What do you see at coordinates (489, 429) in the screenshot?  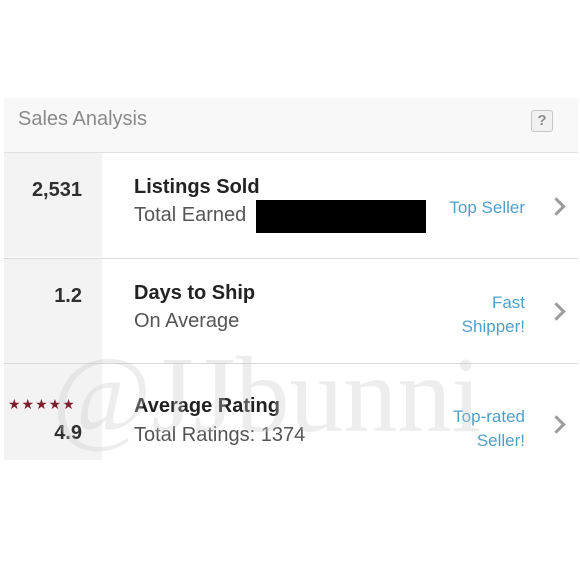 I see `top-rated-seller-badge: Top-rated Seller!` at bounding box center [489, 429].